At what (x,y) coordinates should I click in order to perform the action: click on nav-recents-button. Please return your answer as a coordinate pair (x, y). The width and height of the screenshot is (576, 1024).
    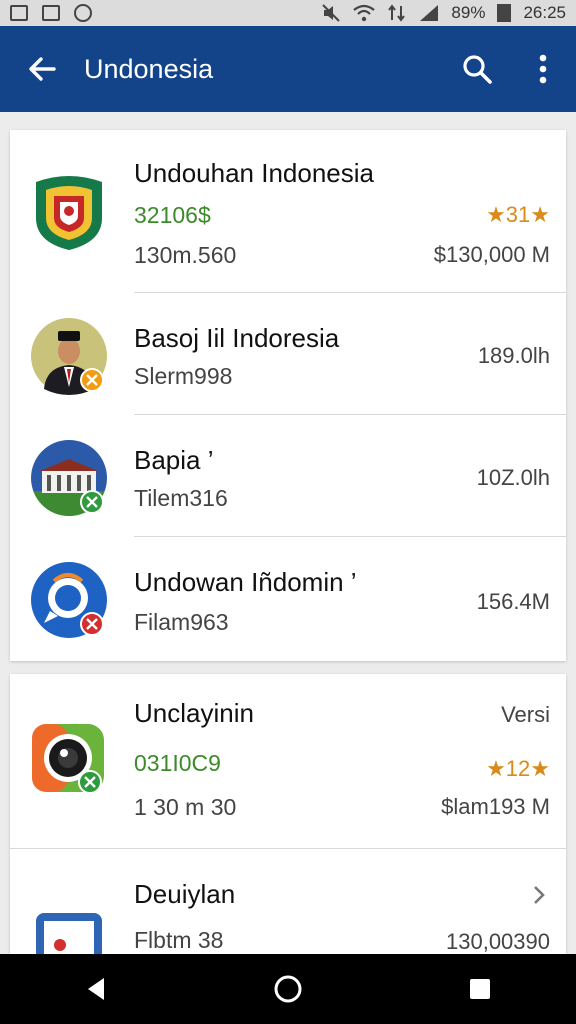
    Looking at the image, I should click on (480, 989).